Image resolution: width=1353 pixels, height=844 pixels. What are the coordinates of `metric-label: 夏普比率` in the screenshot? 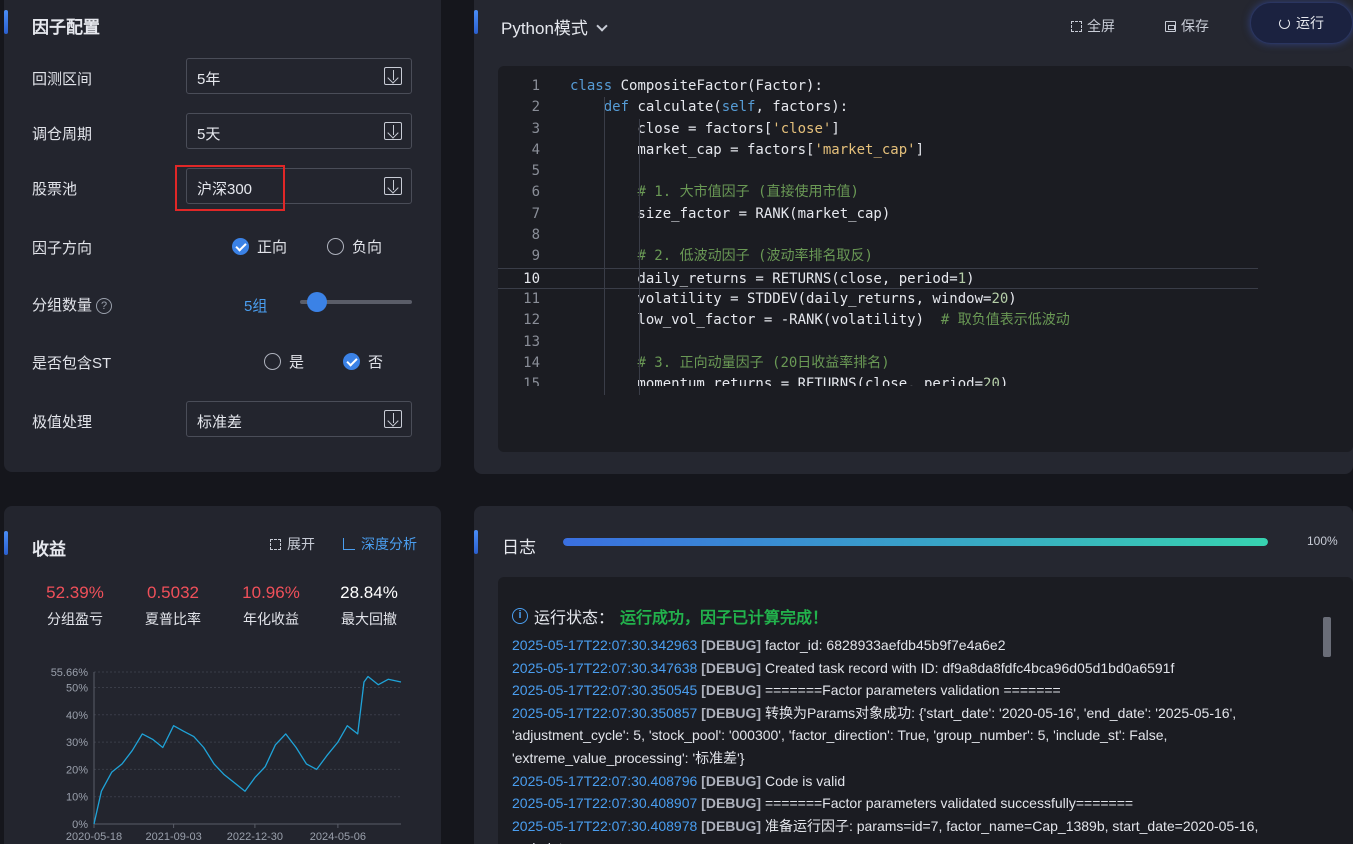 It's located at (173, 619).